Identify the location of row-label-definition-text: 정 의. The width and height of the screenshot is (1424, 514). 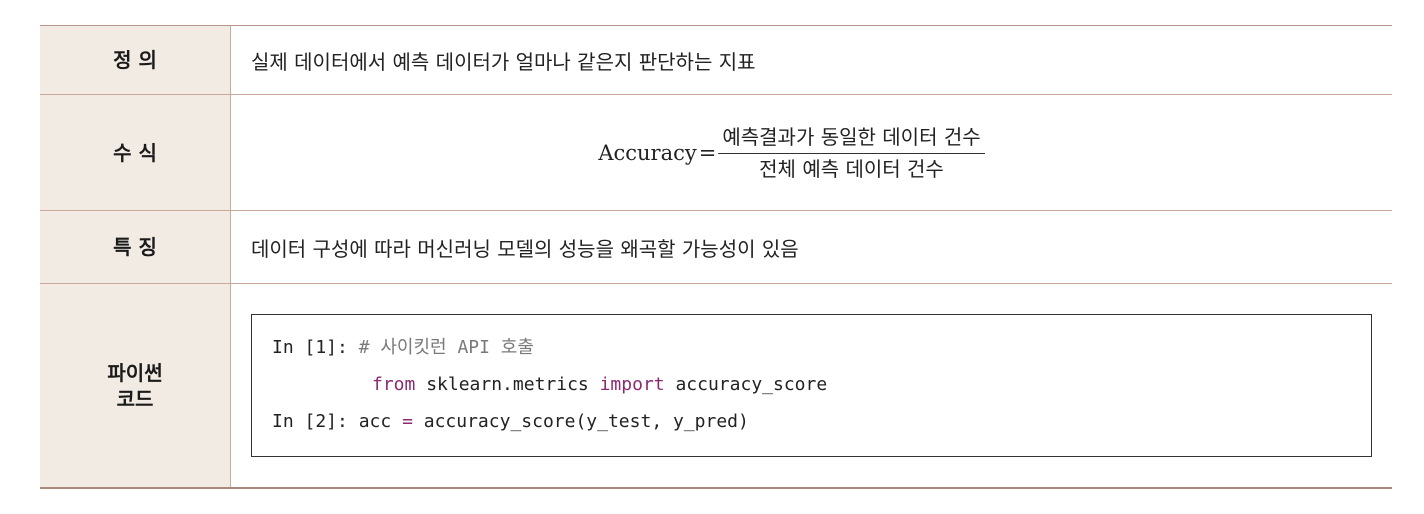
(135, 60).